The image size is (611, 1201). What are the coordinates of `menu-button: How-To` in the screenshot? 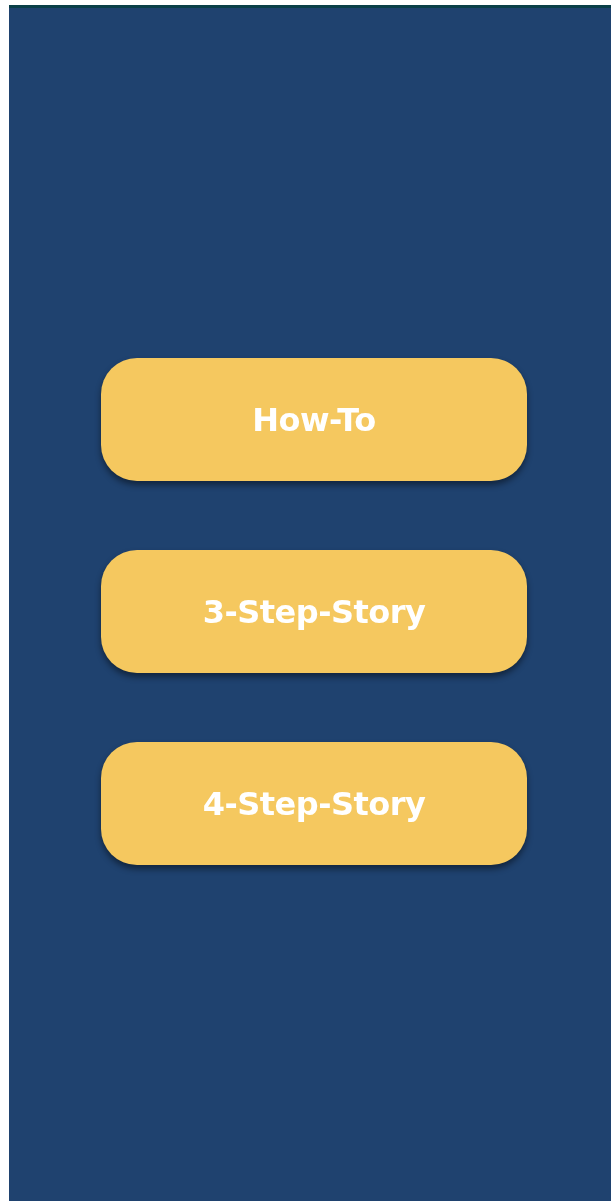 It's located at (314, 419).